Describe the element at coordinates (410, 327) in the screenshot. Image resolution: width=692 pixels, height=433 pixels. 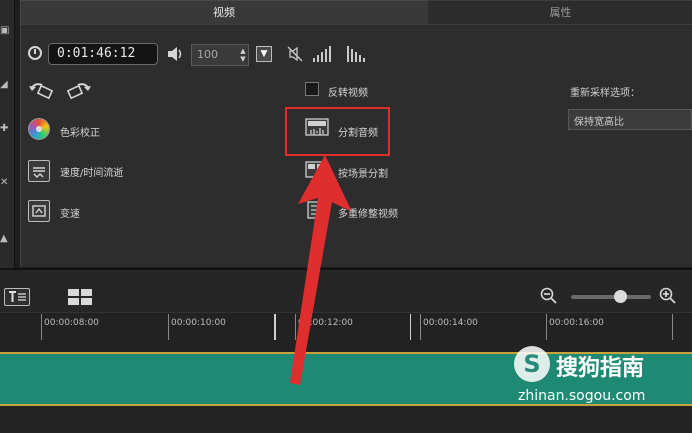
I see `timeline-marker` at that location.